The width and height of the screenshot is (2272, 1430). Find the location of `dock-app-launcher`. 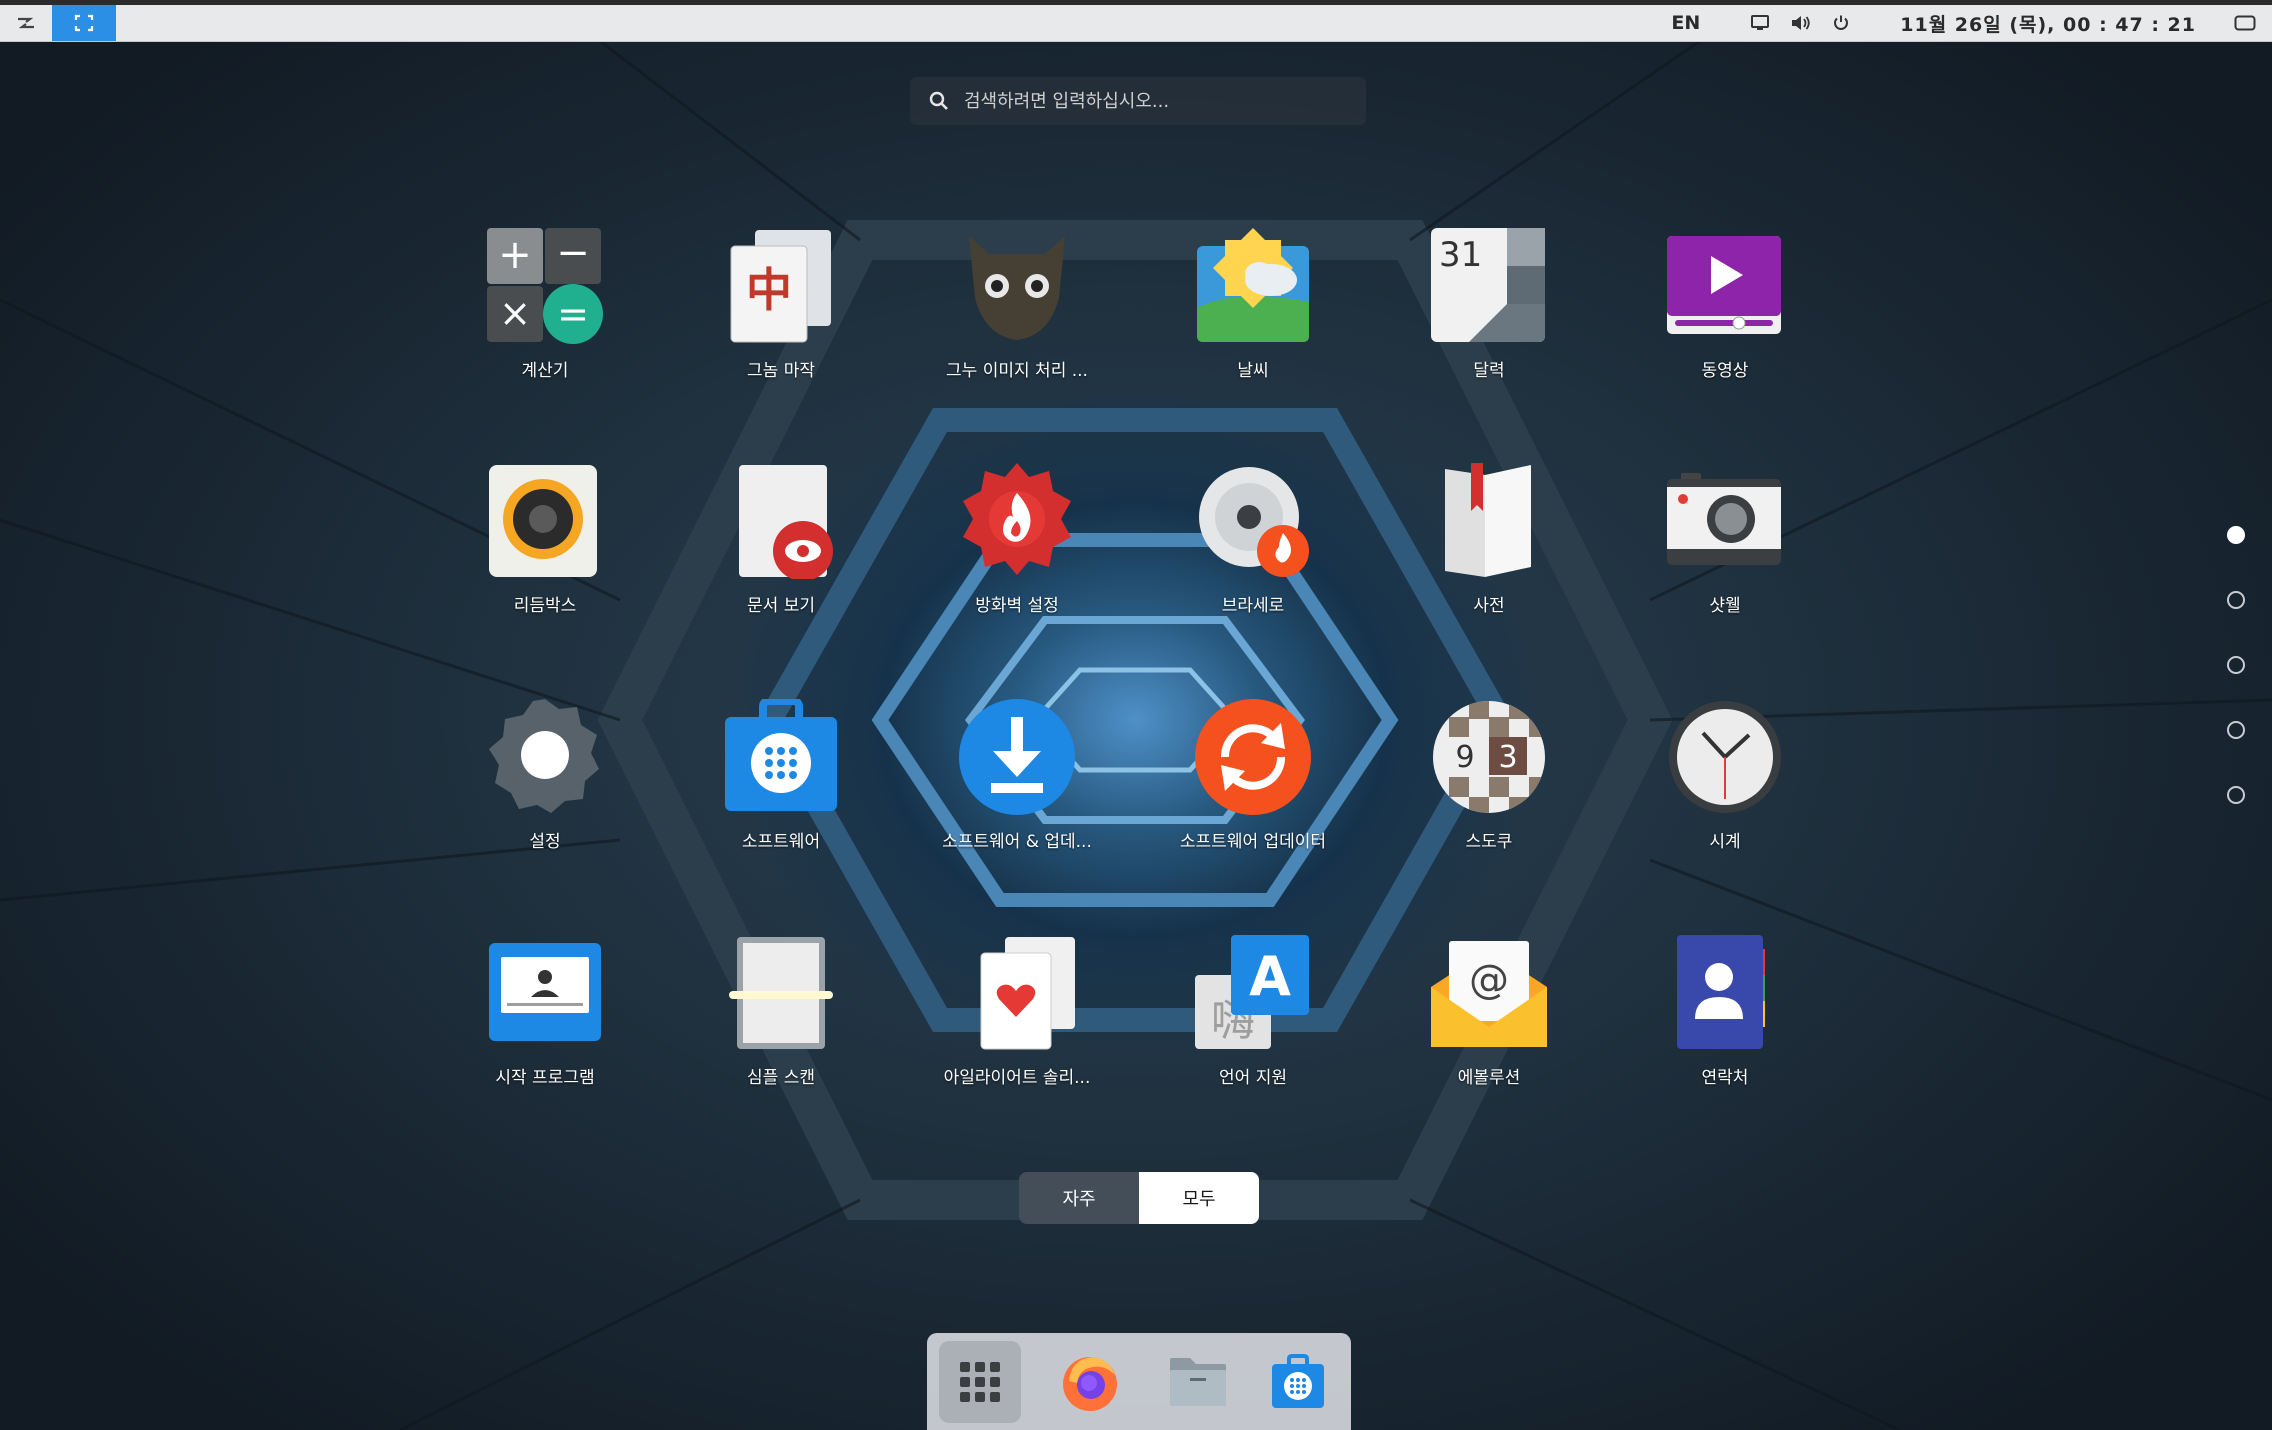

dock-app-launcher is located at coordinates (980, 1382).